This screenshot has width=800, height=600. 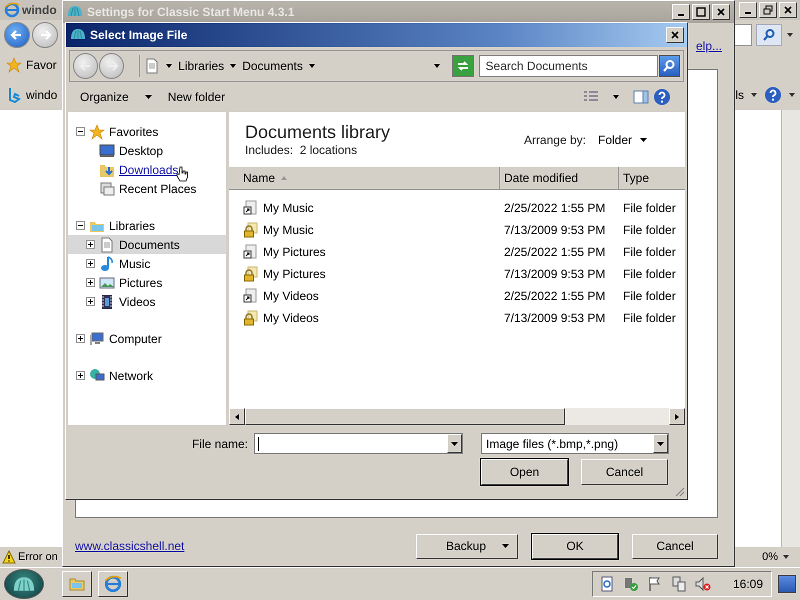 I want to click on tree-item: Computer, so click(x=147, y=338).